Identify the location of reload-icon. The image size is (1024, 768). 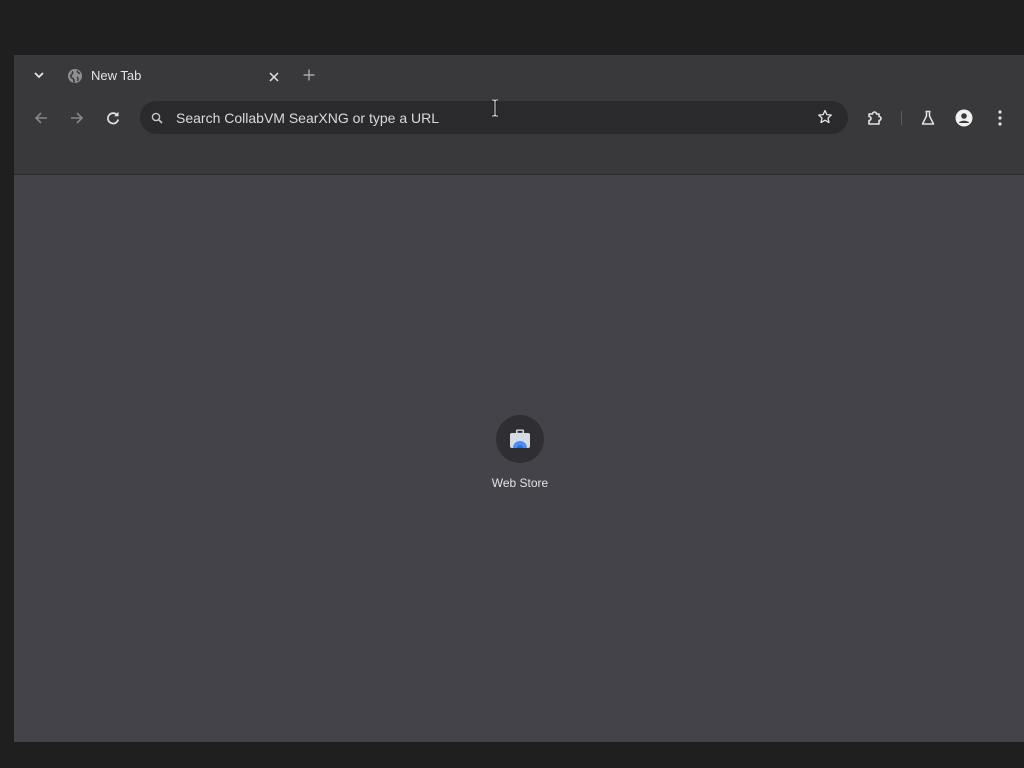
(113, 118).